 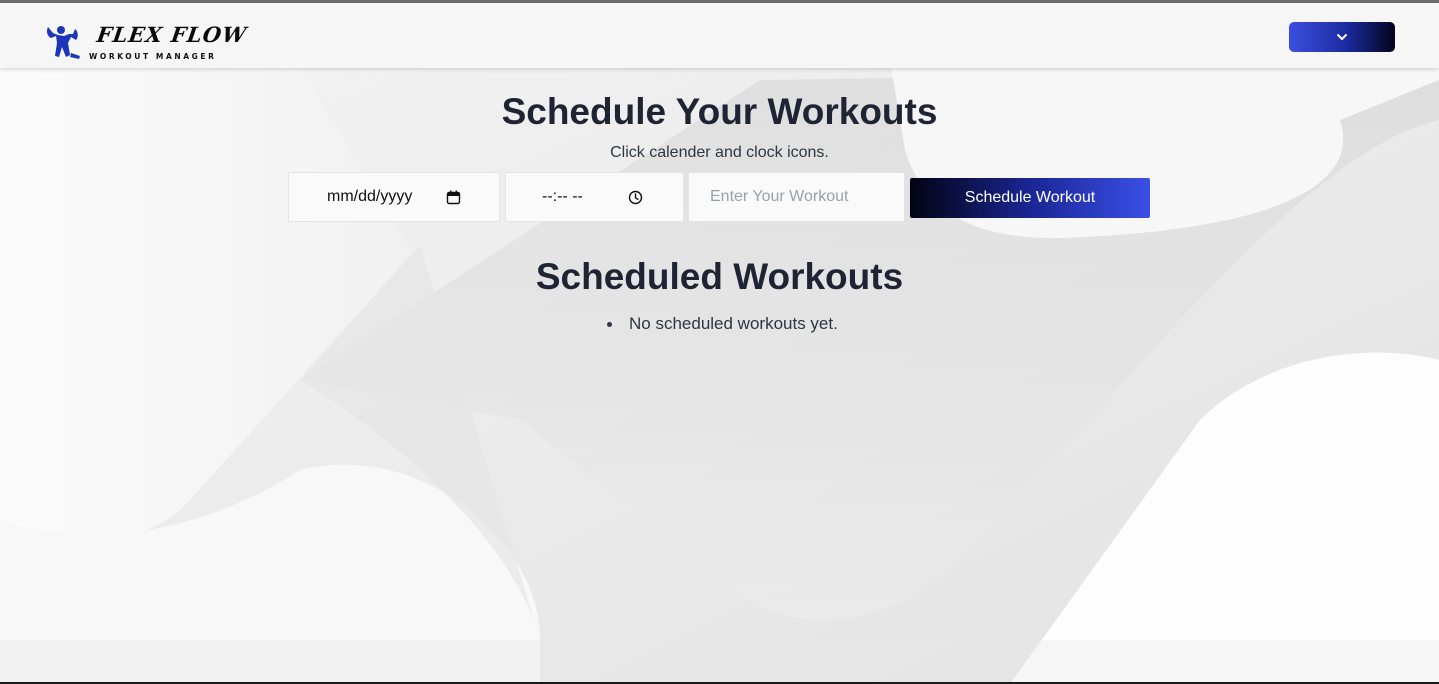 What do you see at coordinates (562, 196) in the screenshot?
I see `time-input-value: --:-- --` at bounding box center [562, 196].